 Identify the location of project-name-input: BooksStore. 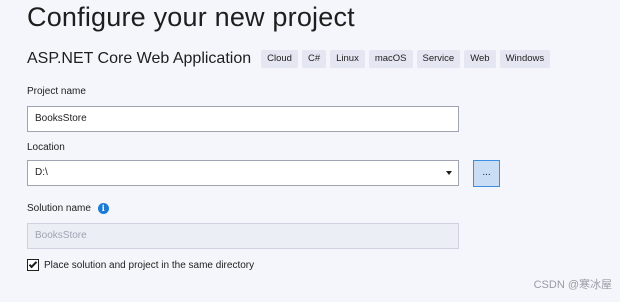
(243, 119).